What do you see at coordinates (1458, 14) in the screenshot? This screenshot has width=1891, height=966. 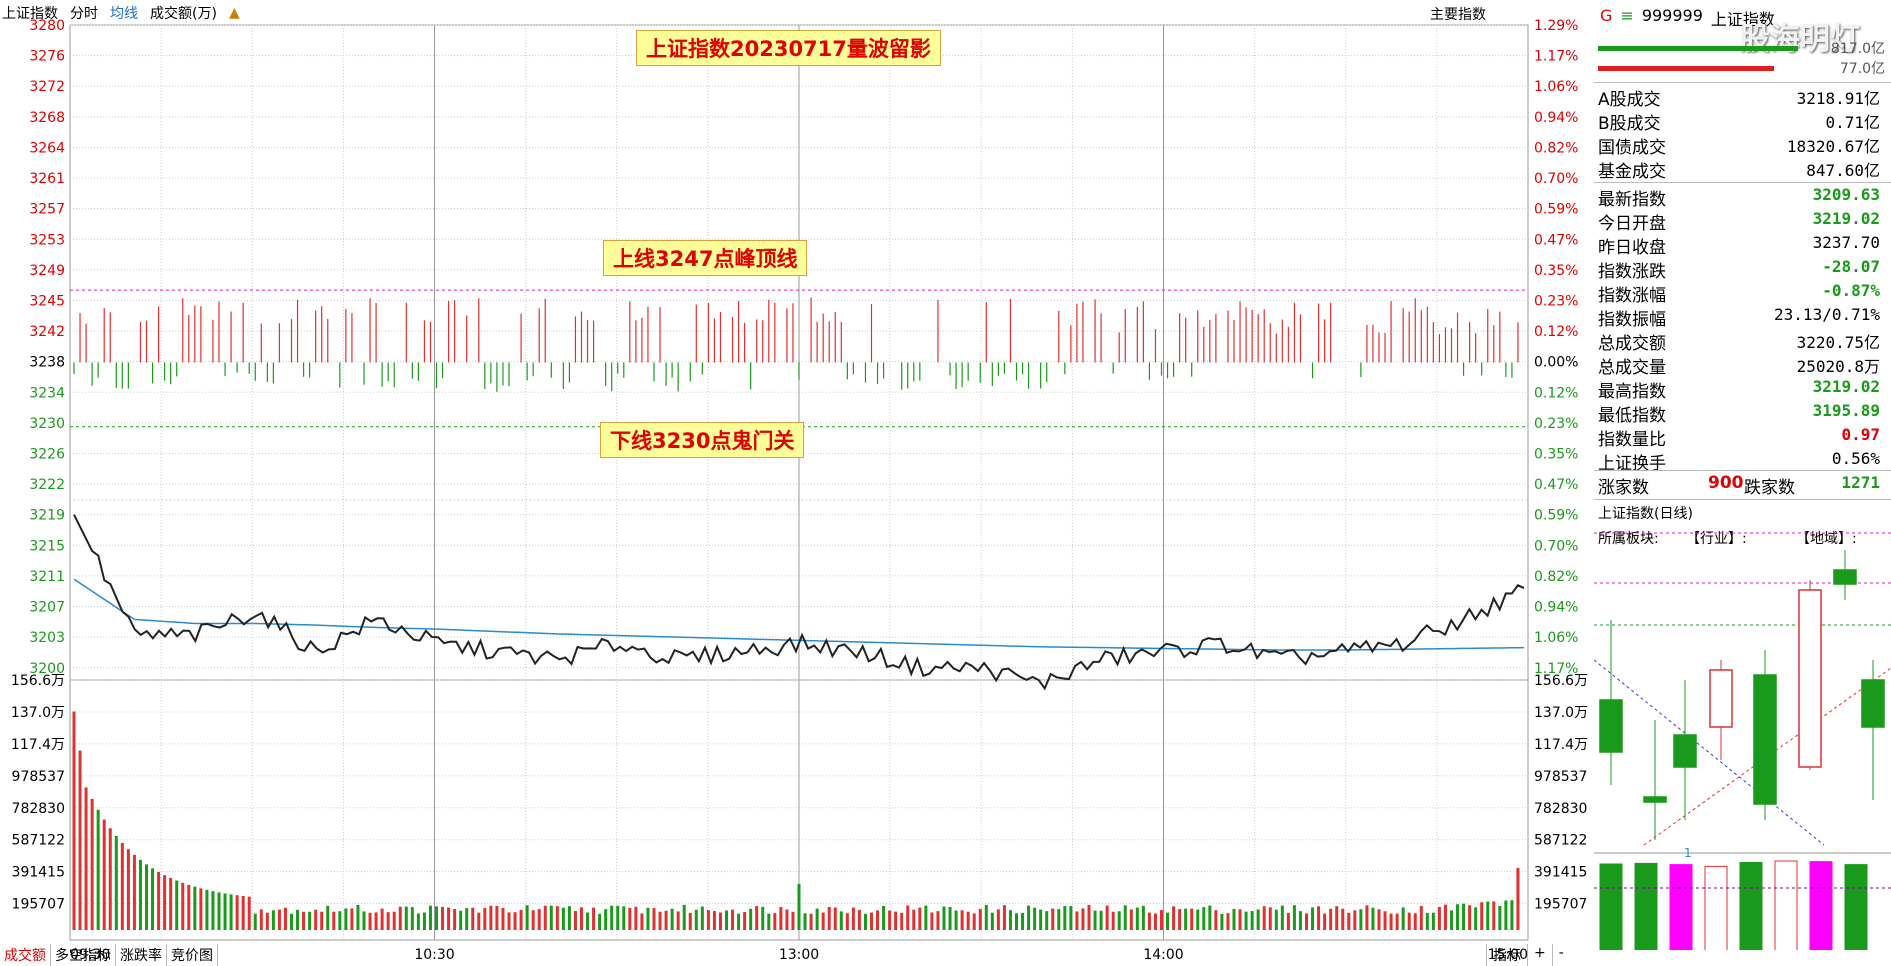 I see `main-index-button: 主要指数` at bounding box center [1458, 14].